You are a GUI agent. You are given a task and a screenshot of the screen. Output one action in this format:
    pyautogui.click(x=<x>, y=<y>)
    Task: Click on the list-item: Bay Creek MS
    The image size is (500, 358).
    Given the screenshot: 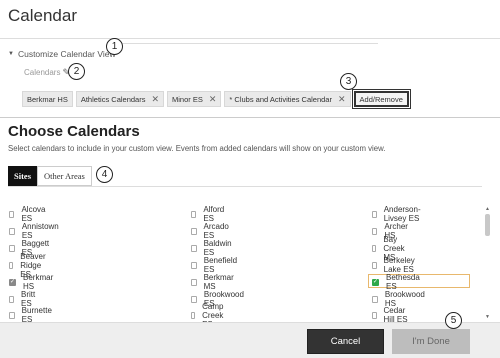 What is the action you would take?
    pyautogui.click(x=389, y=248)
    